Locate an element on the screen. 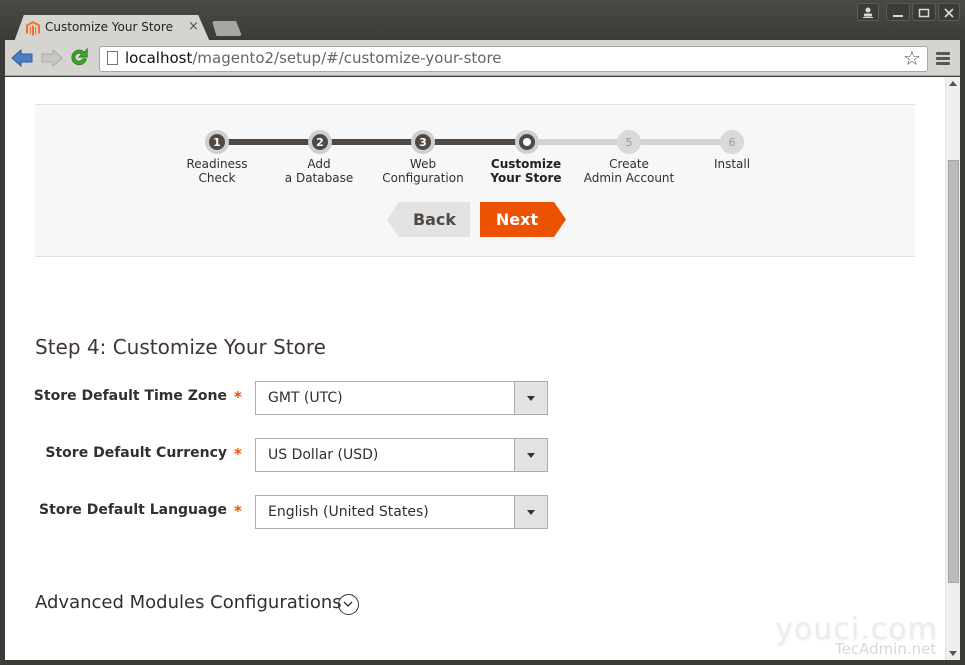 The width and height of the screenshot is (965, 665). minimize-icon is located at coordinates (898, 16).